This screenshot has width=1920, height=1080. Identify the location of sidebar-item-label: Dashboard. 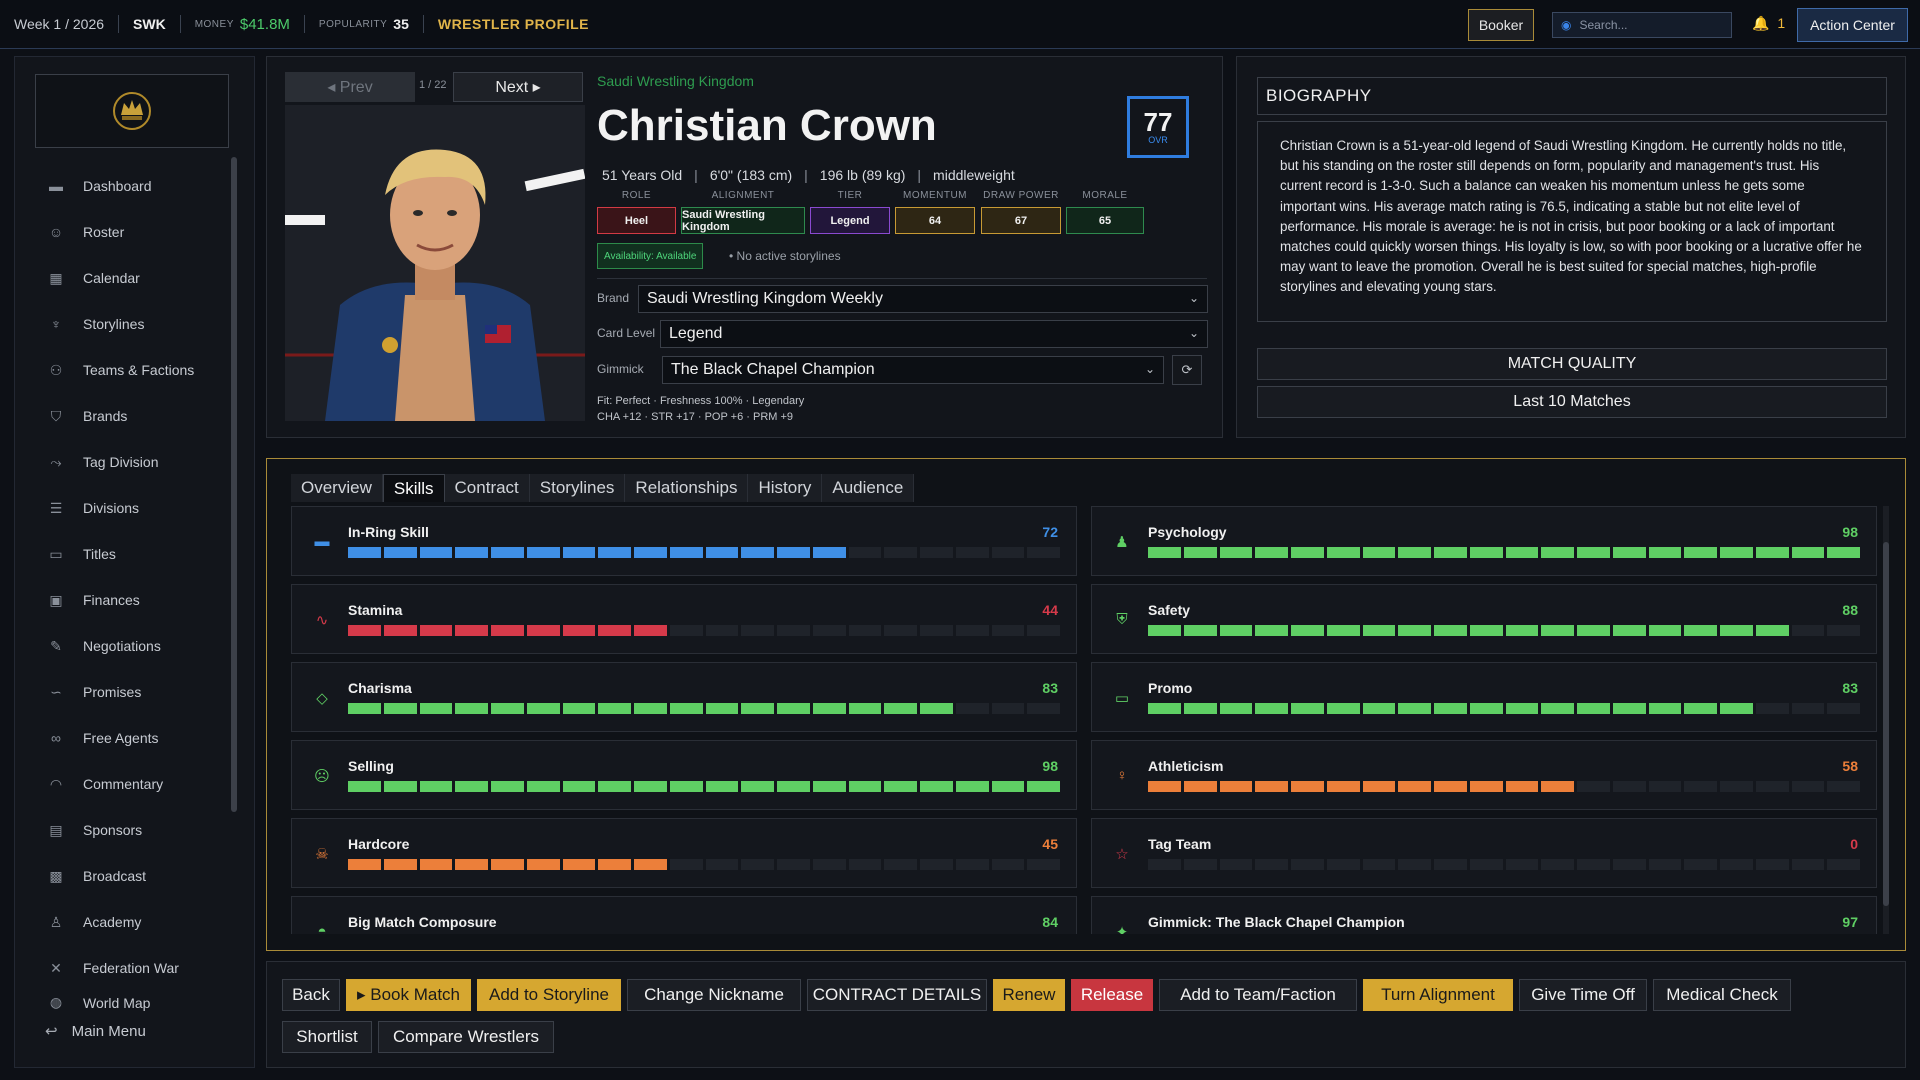
(117, 186).